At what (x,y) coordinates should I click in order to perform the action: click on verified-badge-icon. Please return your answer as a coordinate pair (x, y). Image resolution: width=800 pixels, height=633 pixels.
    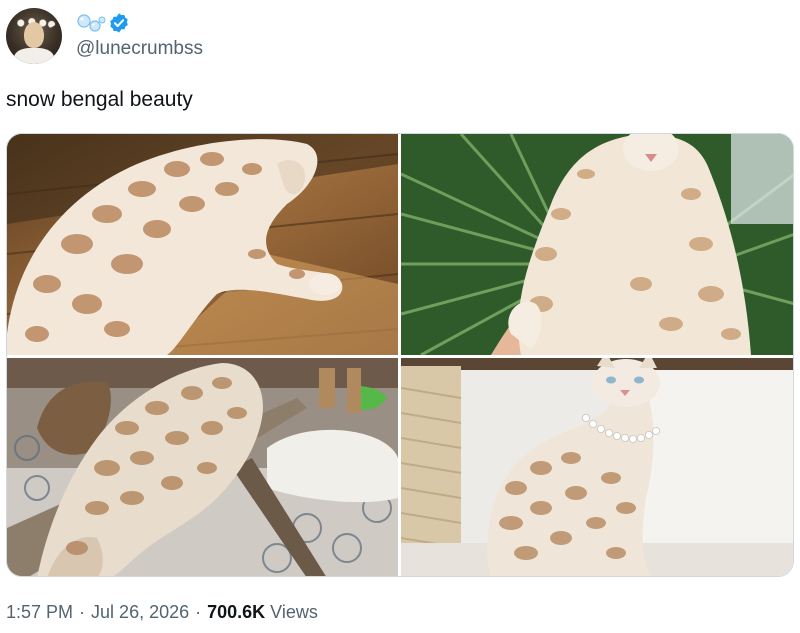
    Looking at the image, I should click on (119, 23).